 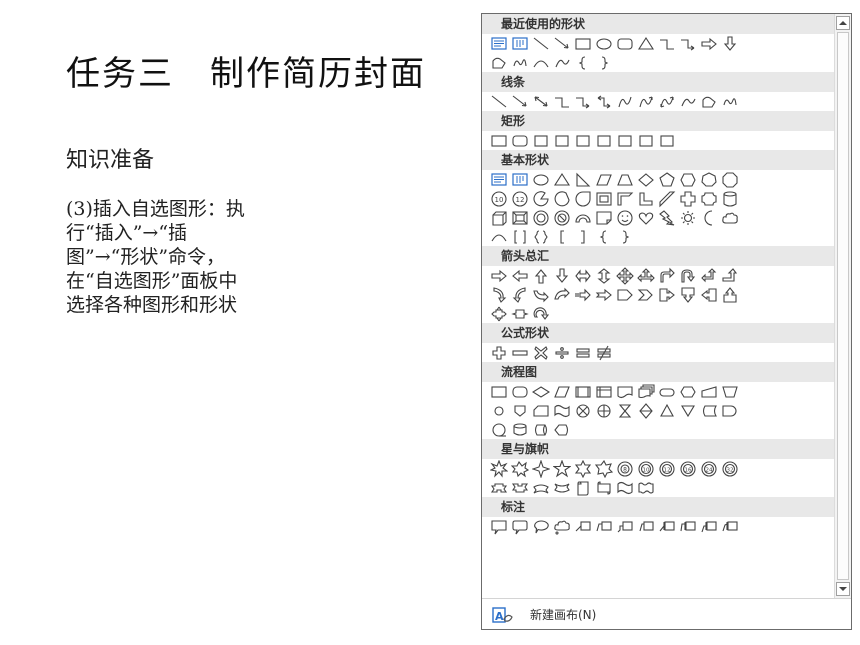 What do you see at coordinates (498, 488) in the screenshot?
I see `ribbon-up-icon` at bounding box center [498, 488].